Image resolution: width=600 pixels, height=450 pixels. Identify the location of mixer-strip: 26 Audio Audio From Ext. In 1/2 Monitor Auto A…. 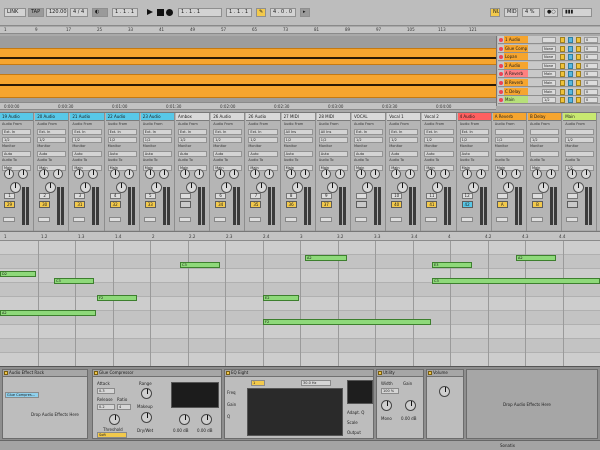
(263, 172).